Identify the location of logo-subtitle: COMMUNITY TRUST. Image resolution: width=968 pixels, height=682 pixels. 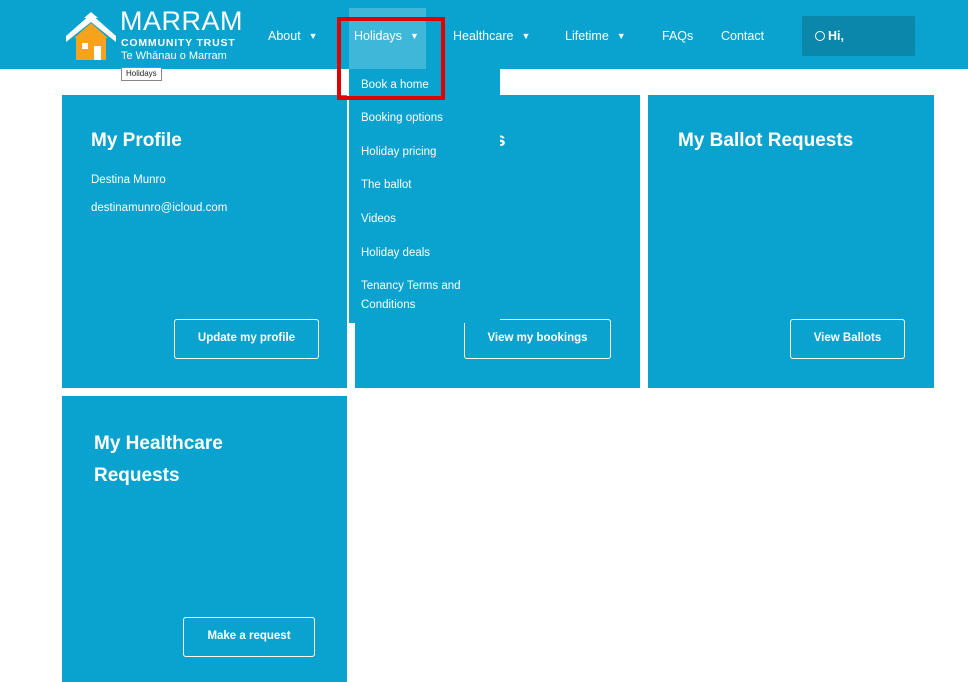
(178, 43).